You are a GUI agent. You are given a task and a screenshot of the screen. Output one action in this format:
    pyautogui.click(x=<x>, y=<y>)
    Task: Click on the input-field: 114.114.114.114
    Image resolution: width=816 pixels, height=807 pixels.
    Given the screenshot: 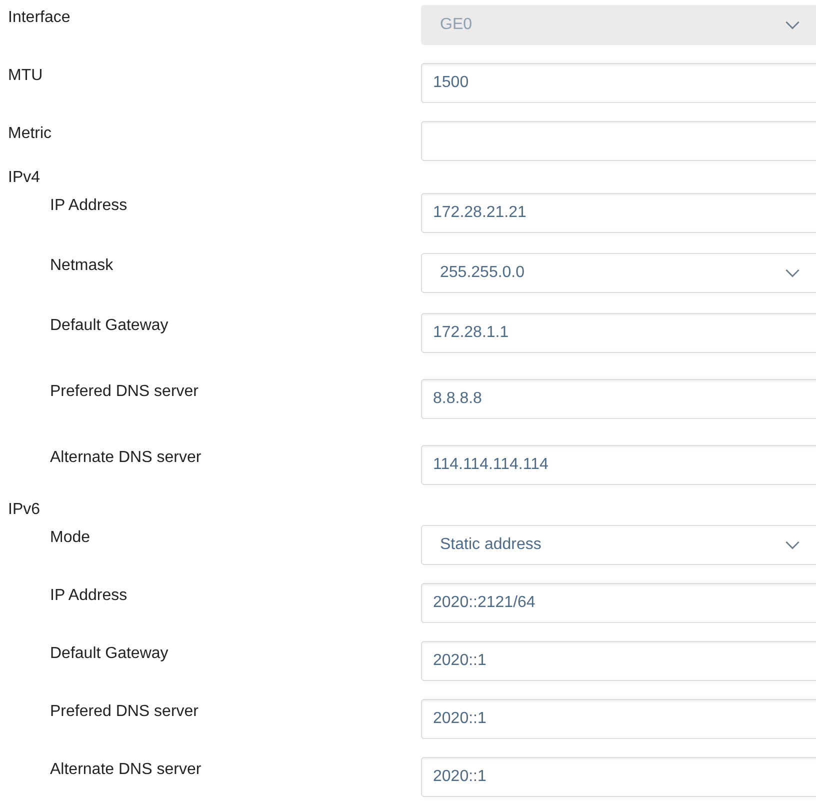 What is the action you would take?
    pyautogui.click(x=618, y=465)
    